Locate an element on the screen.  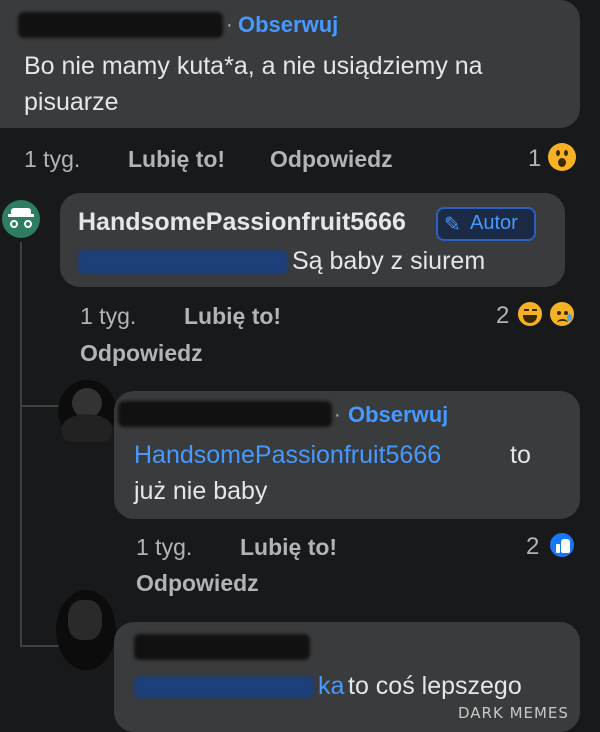
haha-emoji-icon is located at coordinates (530, 314).